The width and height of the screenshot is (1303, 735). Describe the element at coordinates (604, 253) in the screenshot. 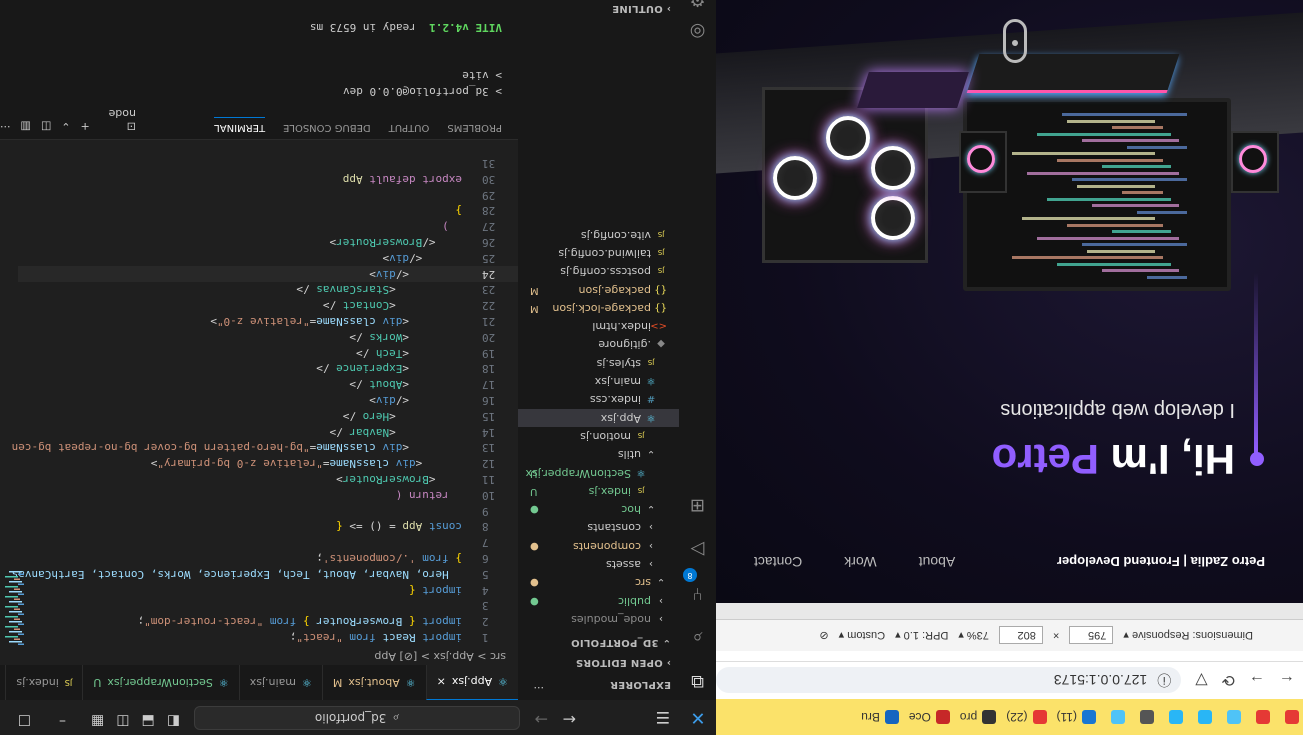

I see `file-tree-label: tailwind.config.js` at that location.